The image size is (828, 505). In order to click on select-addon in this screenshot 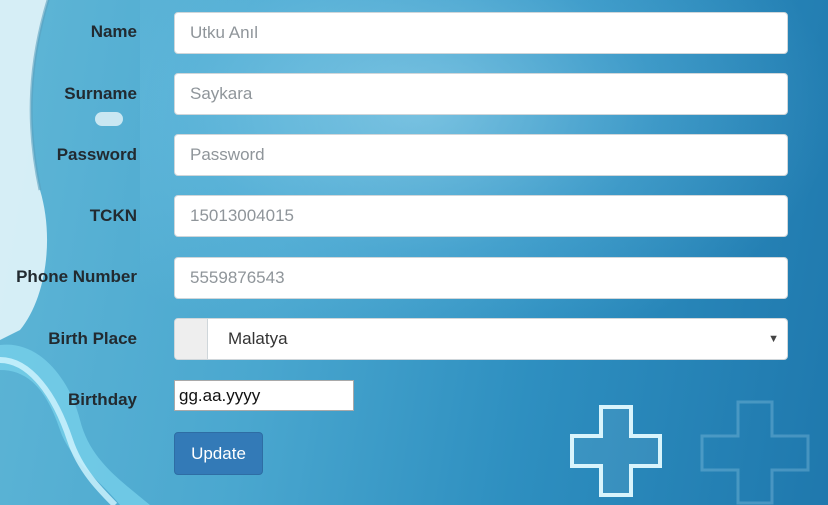, I will do `click(191, 339)`.